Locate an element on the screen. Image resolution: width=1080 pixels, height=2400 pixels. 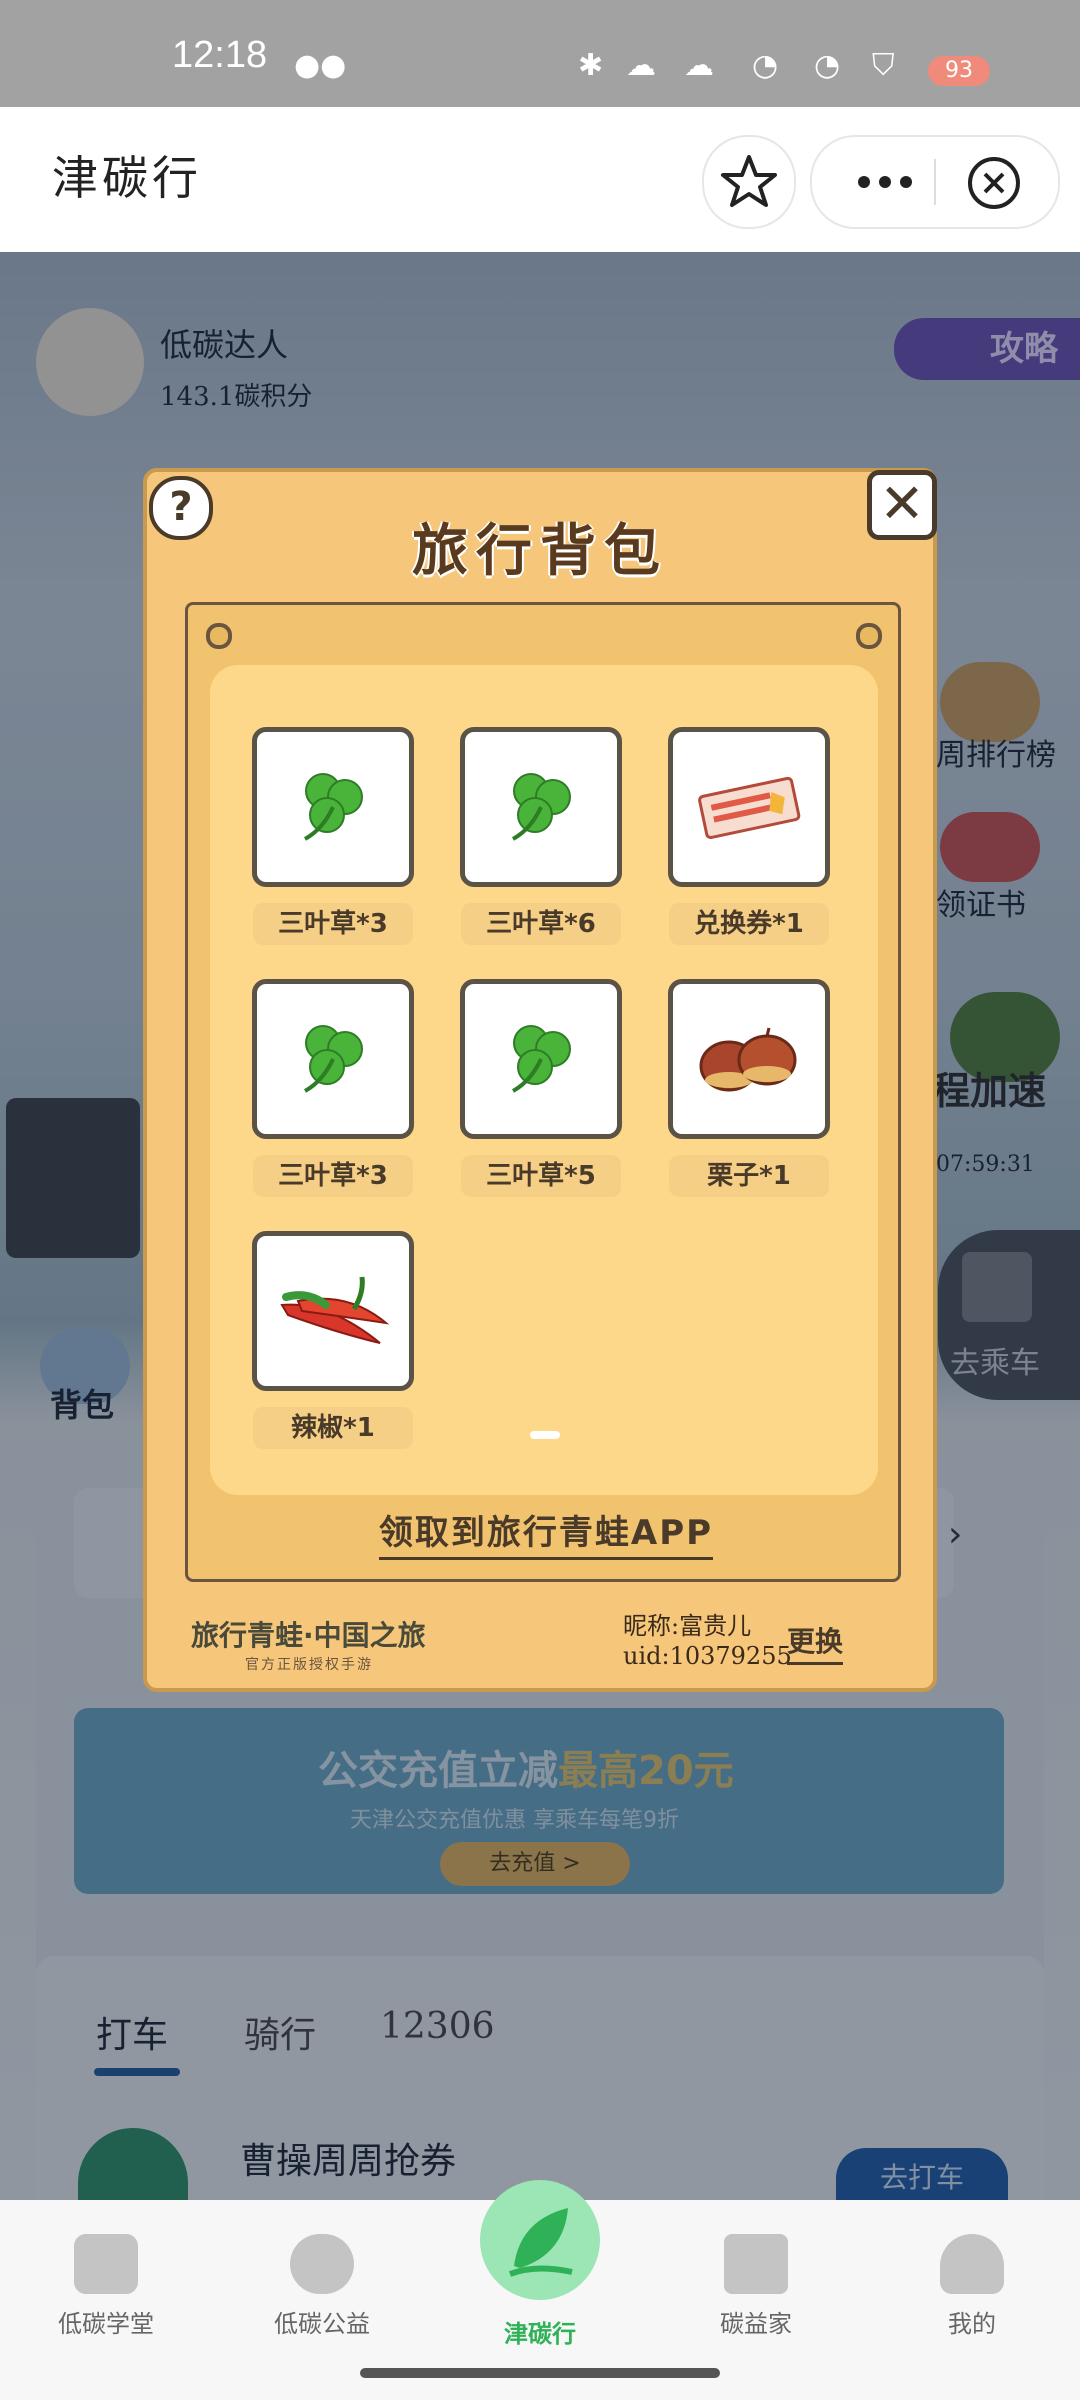
help-button: ? is located at coordinates (181, 508).